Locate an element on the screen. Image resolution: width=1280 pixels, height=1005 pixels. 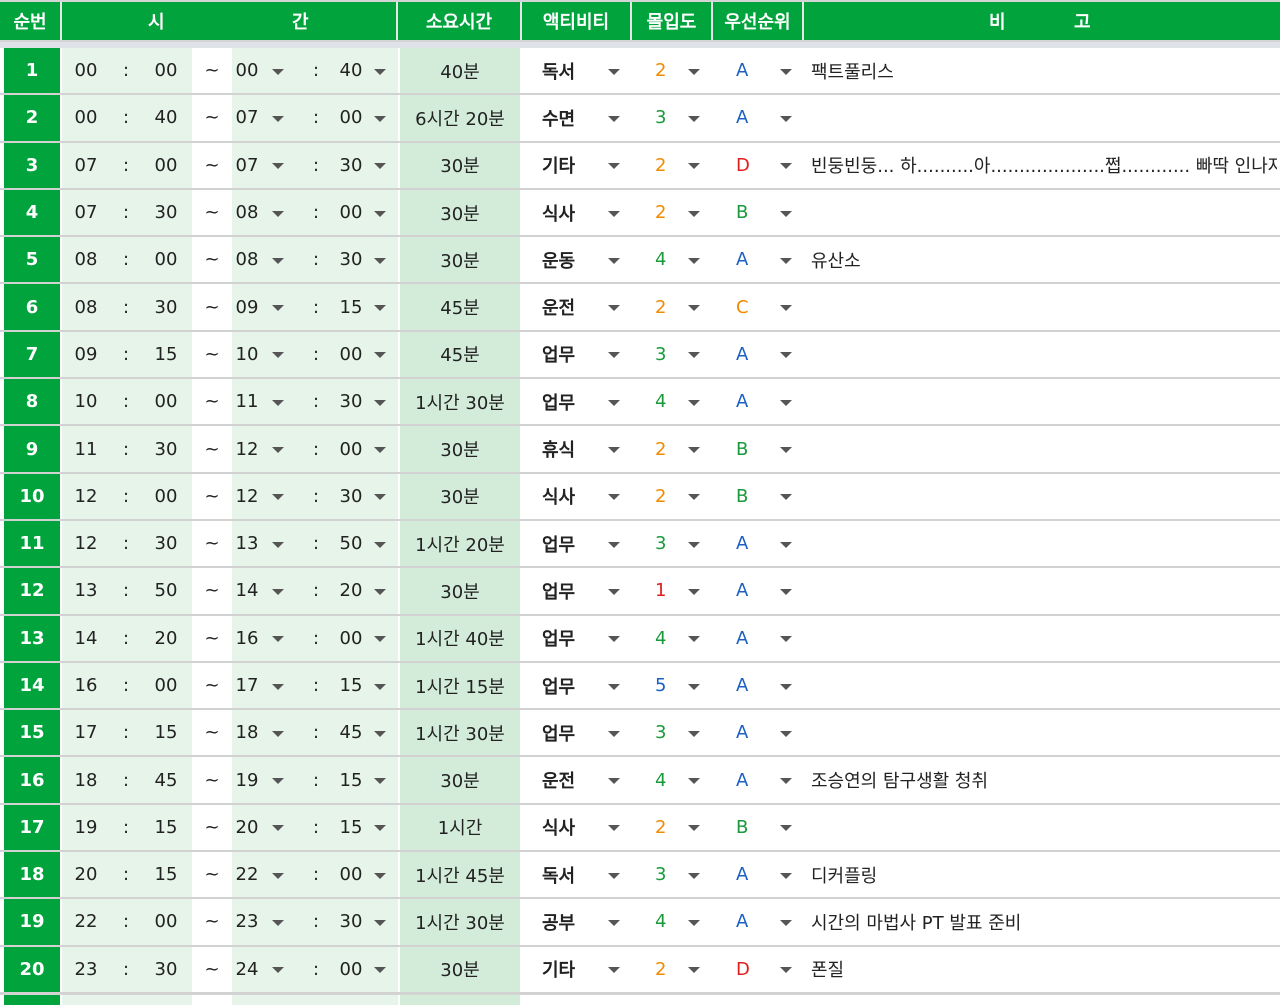
end-minute: 00 is located at coordinates (351, 969).